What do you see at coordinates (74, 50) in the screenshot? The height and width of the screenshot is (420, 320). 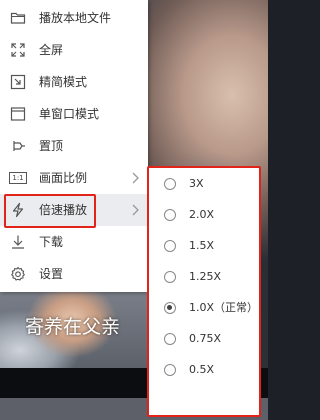 I see `menu-item-fullscreen: 全屏` at bounding box center [74, 50].